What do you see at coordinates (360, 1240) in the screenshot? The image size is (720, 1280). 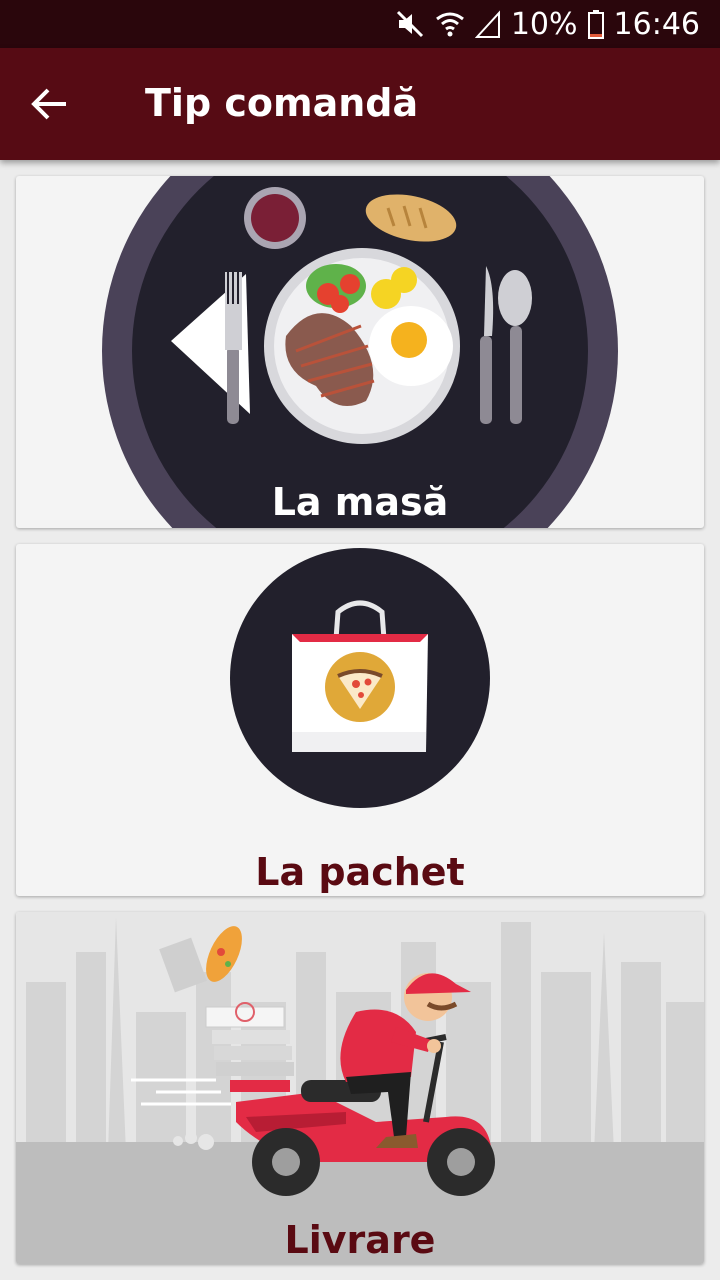 I see `option-label-delivery: Livrare` at bounding box center [360, 1240].